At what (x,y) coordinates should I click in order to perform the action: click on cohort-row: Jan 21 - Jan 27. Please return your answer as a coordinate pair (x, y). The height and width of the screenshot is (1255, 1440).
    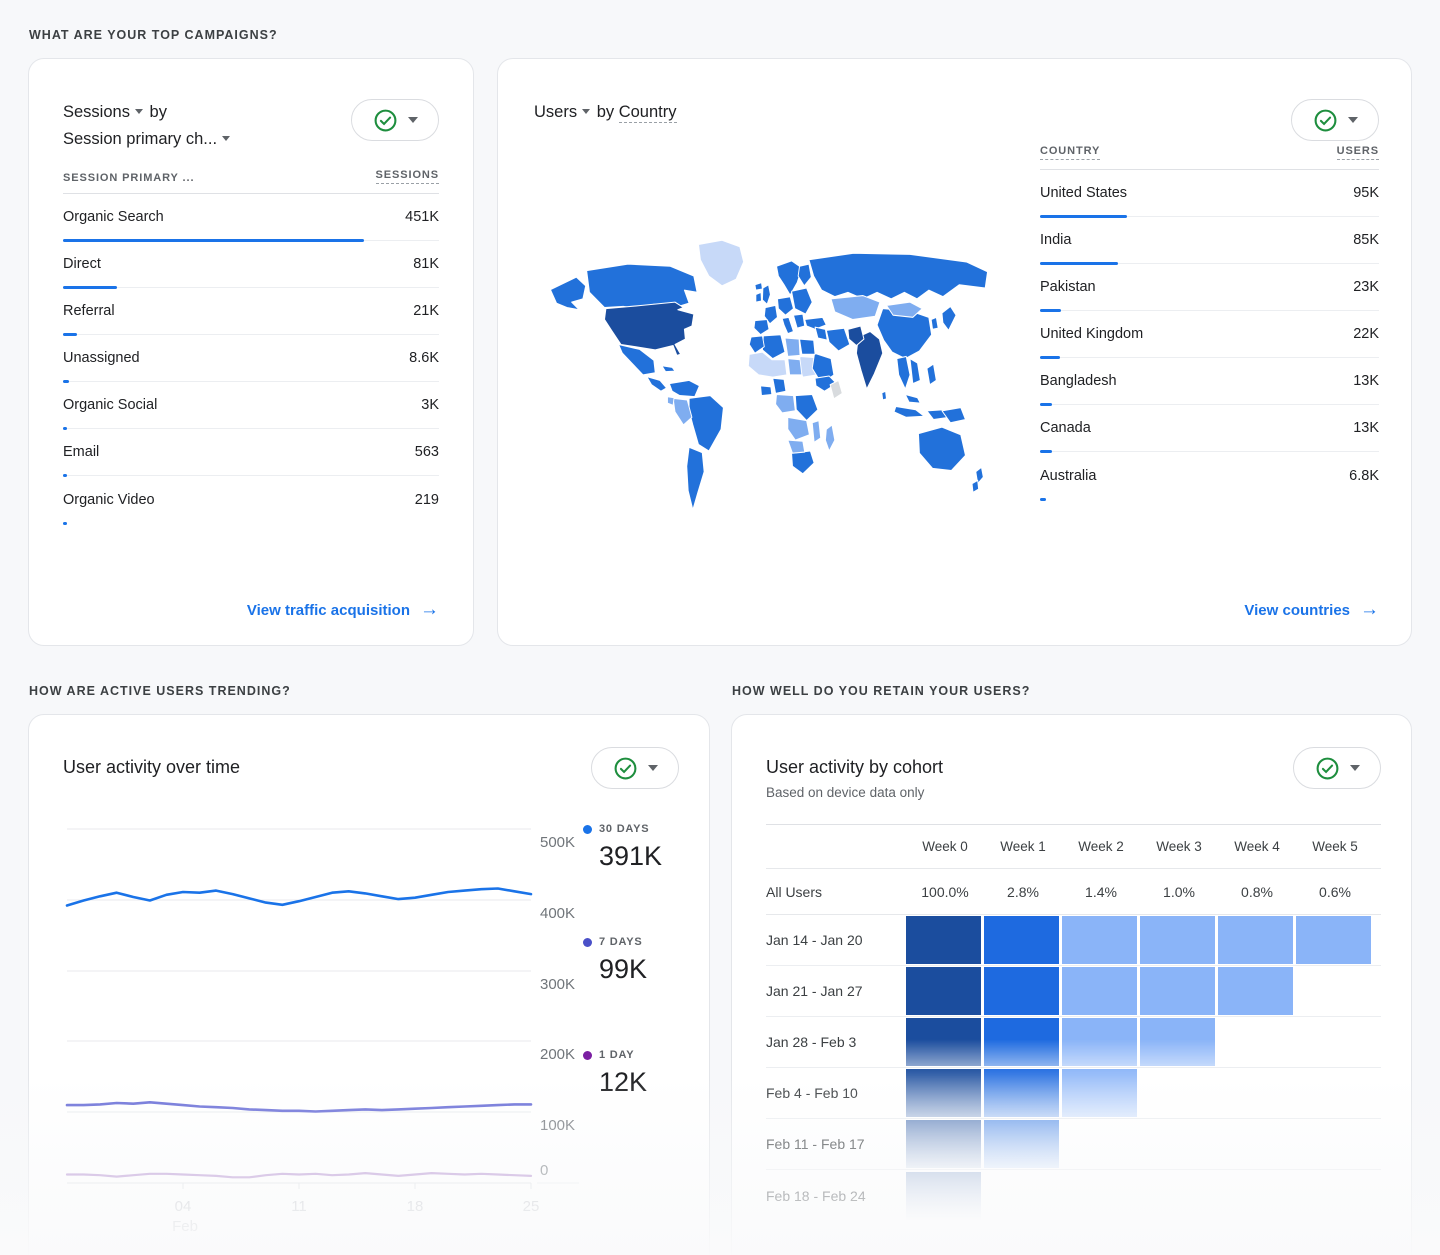
    Looking at the image, I should click on (1073, 991).